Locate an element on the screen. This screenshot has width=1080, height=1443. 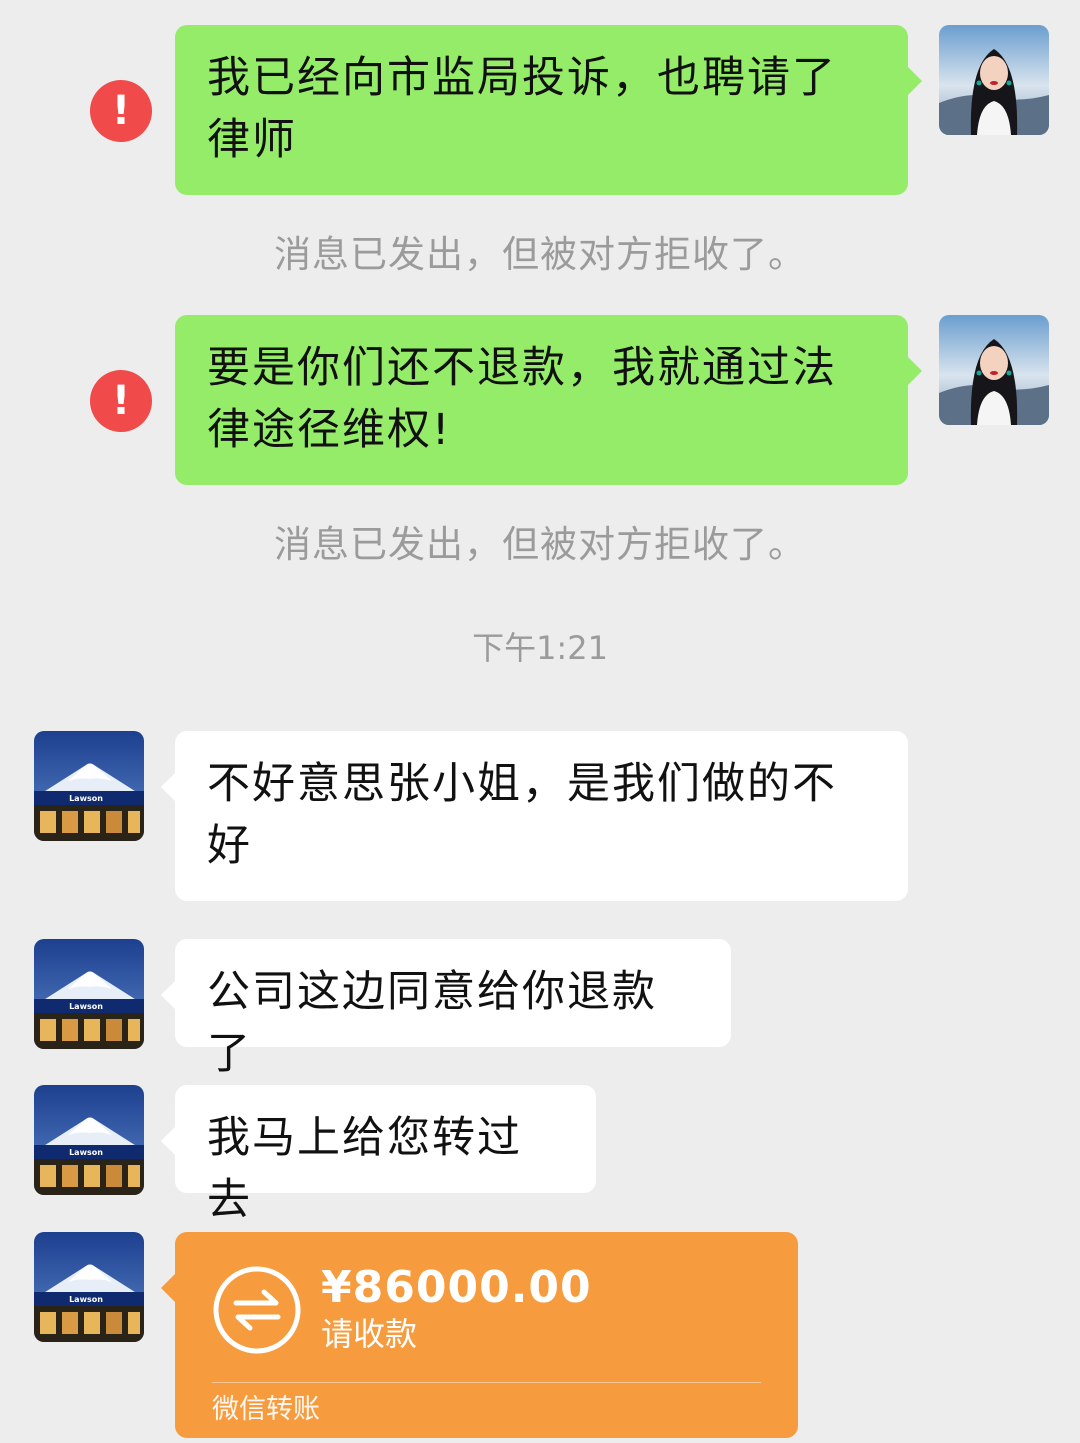
message-text: 我已经向市监局投诉，也聘请了律师 is located at coordinates (522, 109).